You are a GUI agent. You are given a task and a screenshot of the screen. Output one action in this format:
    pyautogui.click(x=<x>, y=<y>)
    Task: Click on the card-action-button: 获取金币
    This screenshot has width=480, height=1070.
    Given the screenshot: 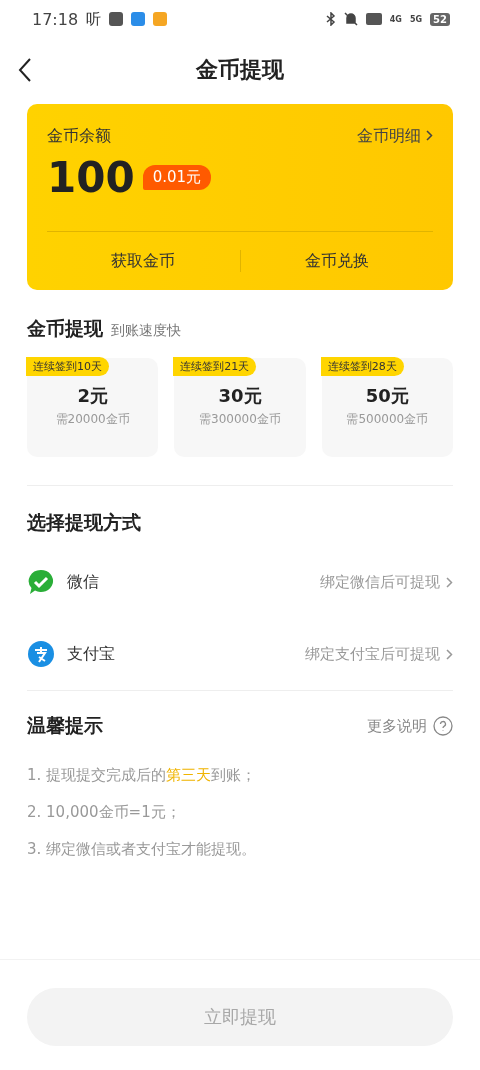 What is the action you would take?
    pyautogui.click(x=143, y=261)
    